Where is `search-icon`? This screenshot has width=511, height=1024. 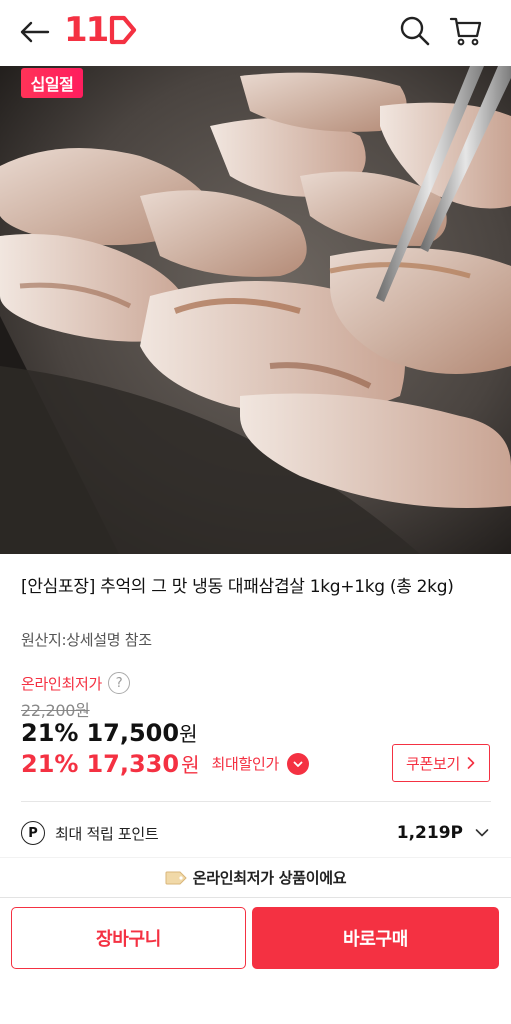 search-icon is located at coordinates (415, 31).